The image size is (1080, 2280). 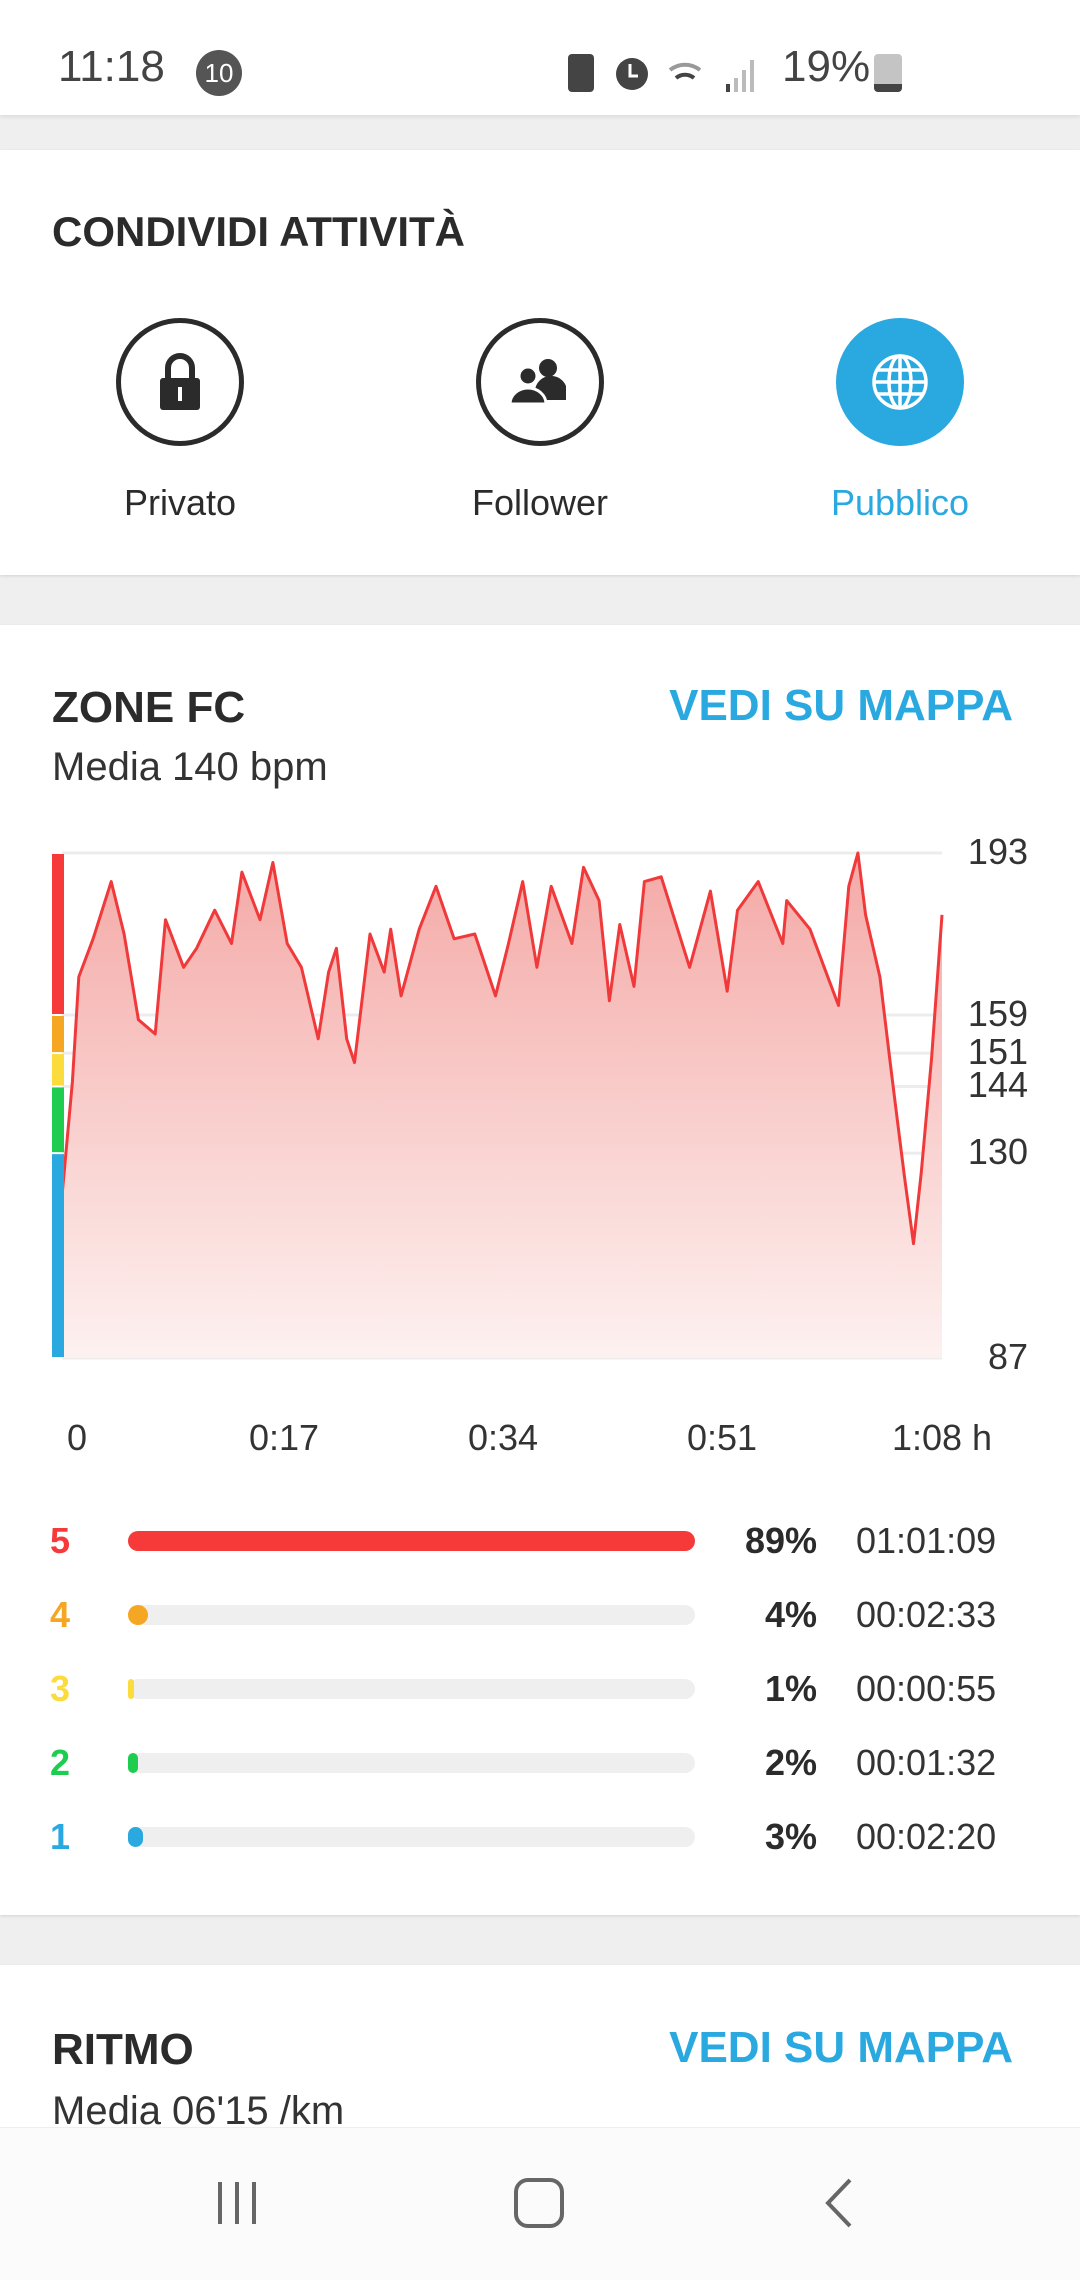 I want to click on hr-average: Media 140 bpm, so click(x=190, y=767).